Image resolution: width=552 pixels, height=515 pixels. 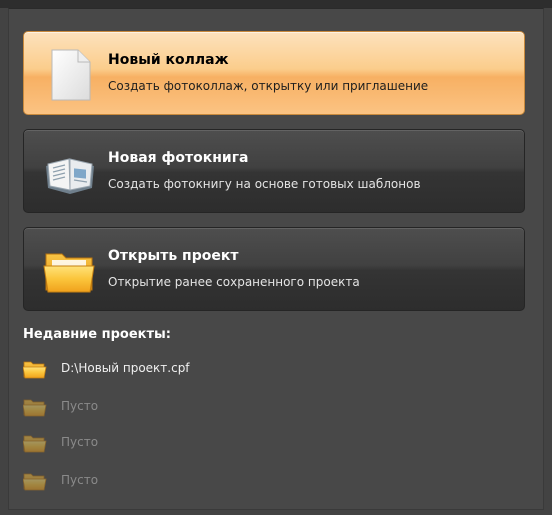 What do you see at coordinates (178, 158) in the screenshot?
I see `new-photobook-title: Новая фотокнига` at bounding box center [178, 158].